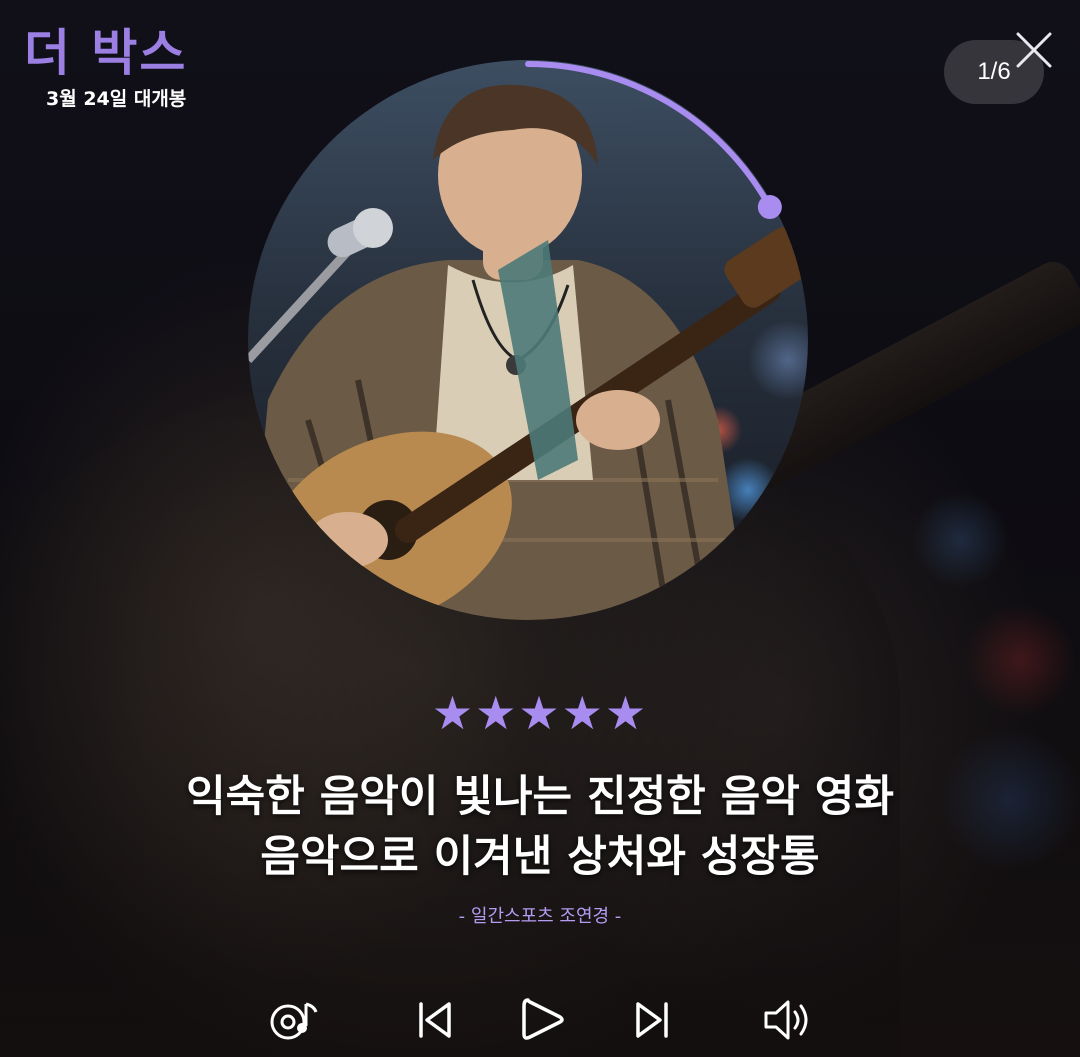 The image size is (1080, 1057). Describe the element at coordinates (788, 1020) in the screenshot. I see `volume-icon` at that location.